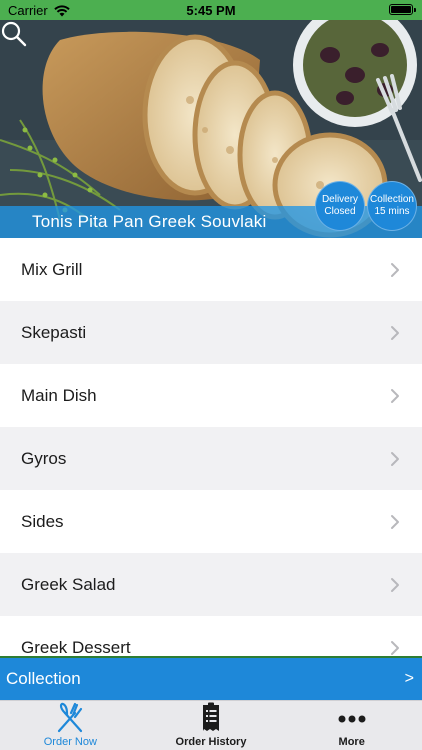 The height and width of the screenshot is (750, 422). What do you see at coordinates (70, 718) in the screenshot?
I see `fork-knife-icon` at bounding box center [70, 718].